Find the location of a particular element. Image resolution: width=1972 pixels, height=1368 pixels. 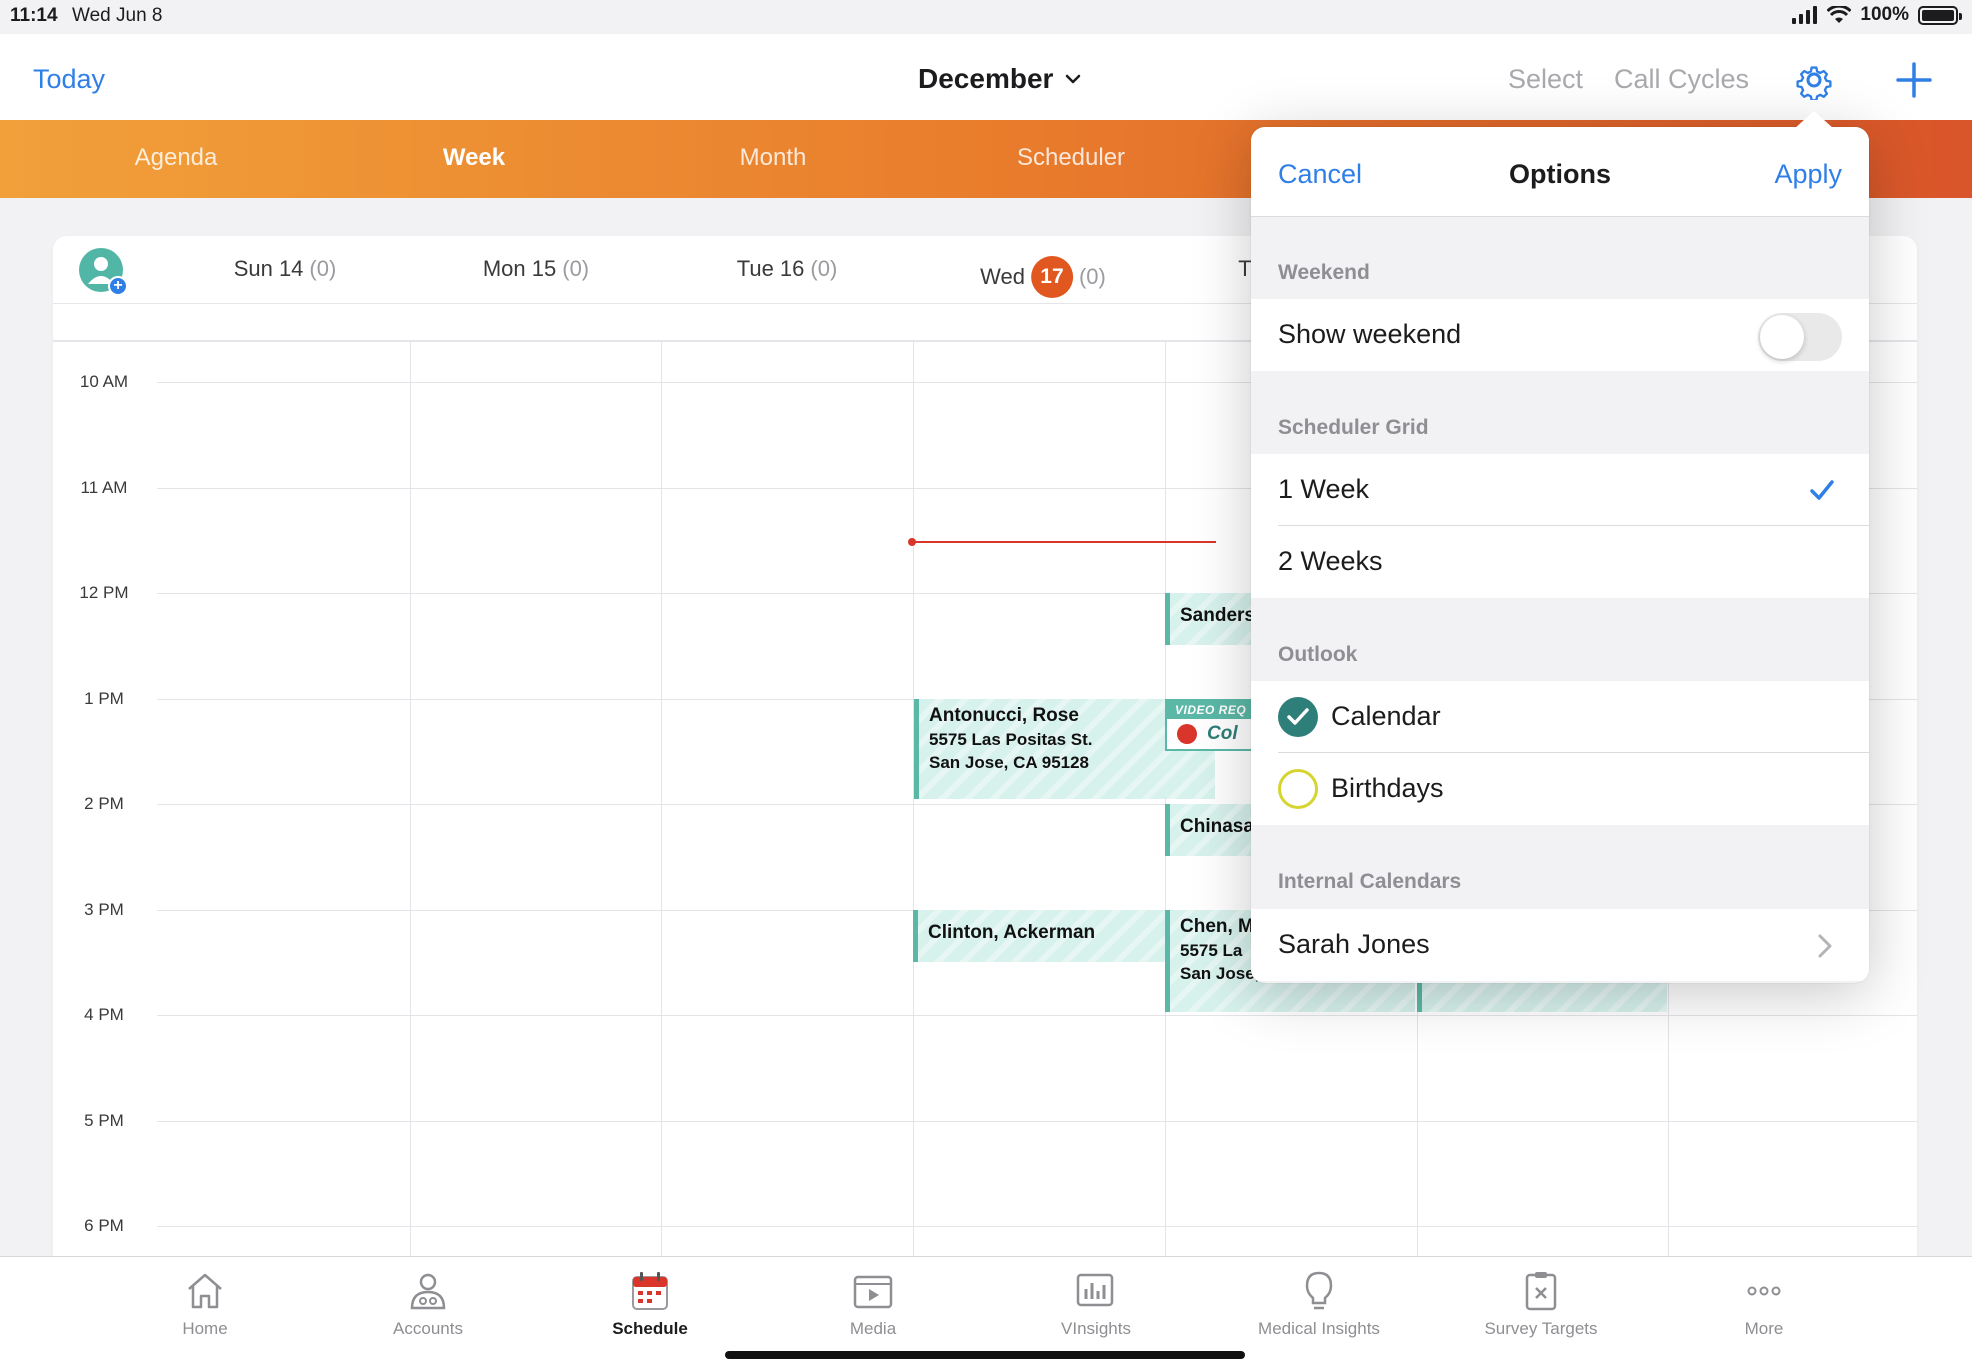

plus-icon: + is located at coordinates (118, 286).